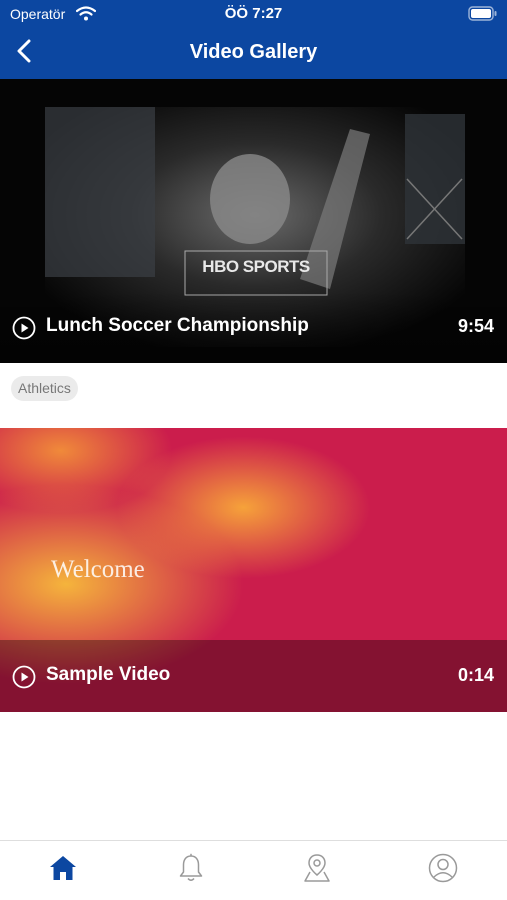 The image size is (507, 900). Describe the element at coordinates (98, 569) in the screenshot. I see `thumbnail-welcome-text: Welcome` at that location.